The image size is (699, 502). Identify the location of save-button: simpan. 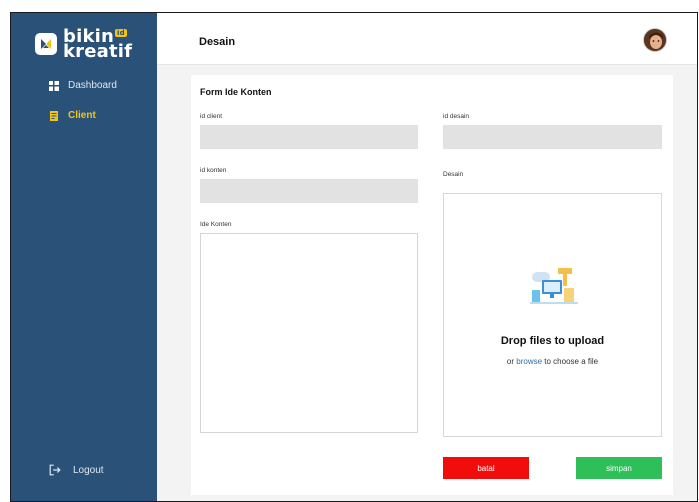
(619, 468).